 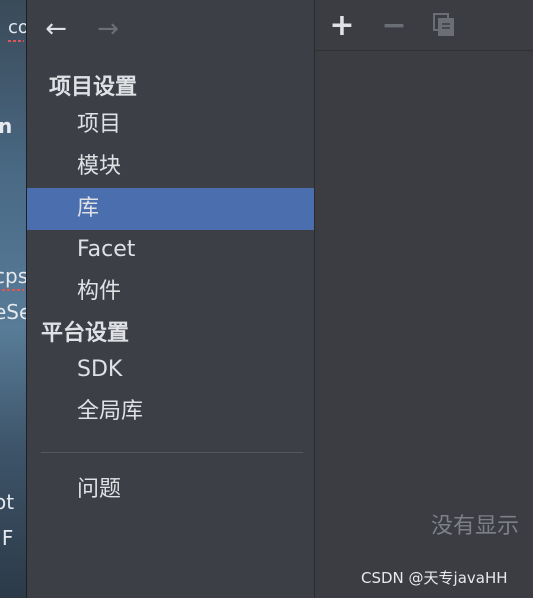 What do you see at coordinates (6, 126) in the screenshot?
I see `bg-text-fragment: n` at bounding box center [6, 126].